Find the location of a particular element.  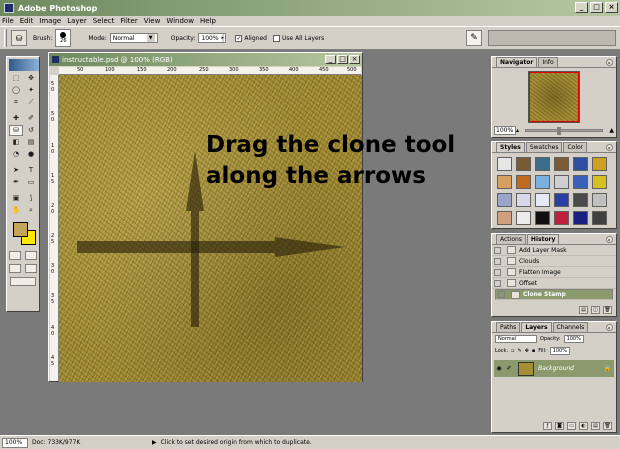

toolbox-logo is located at coordinates (24, 65).